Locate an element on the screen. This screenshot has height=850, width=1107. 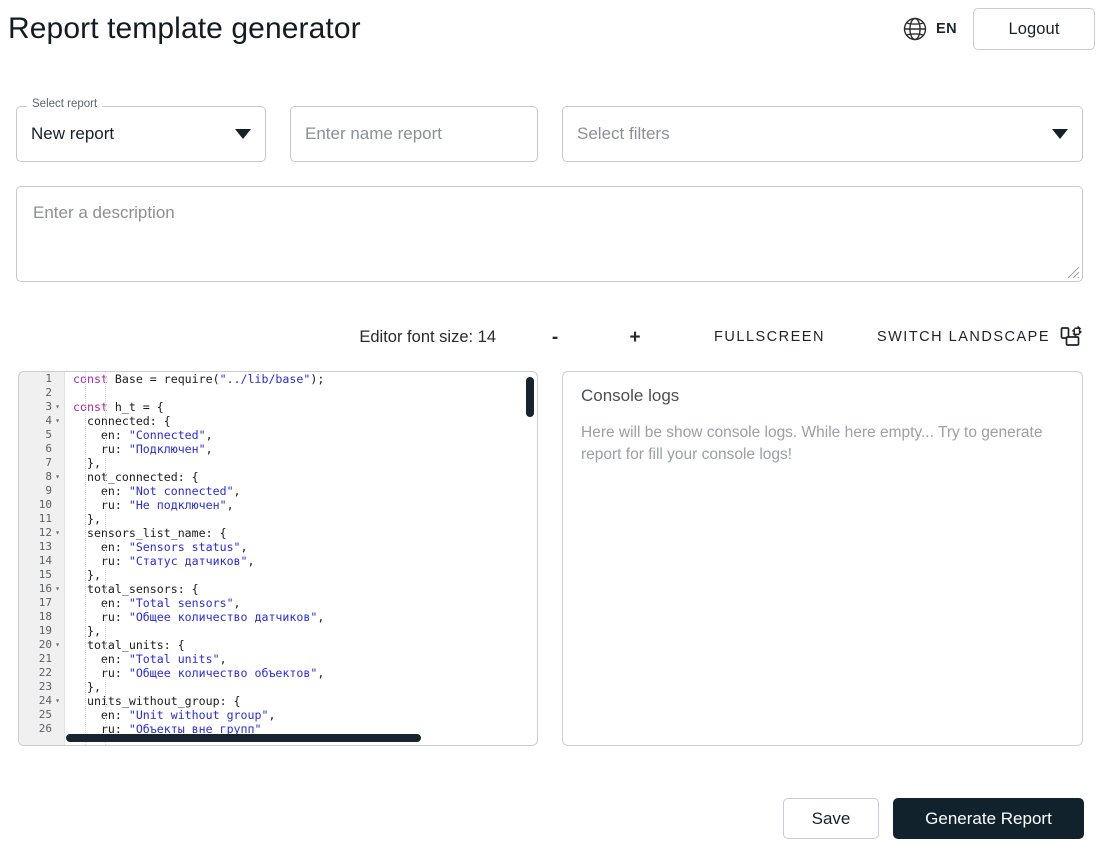
editor-code-line: connected: { is located at coordinates (122, 421).